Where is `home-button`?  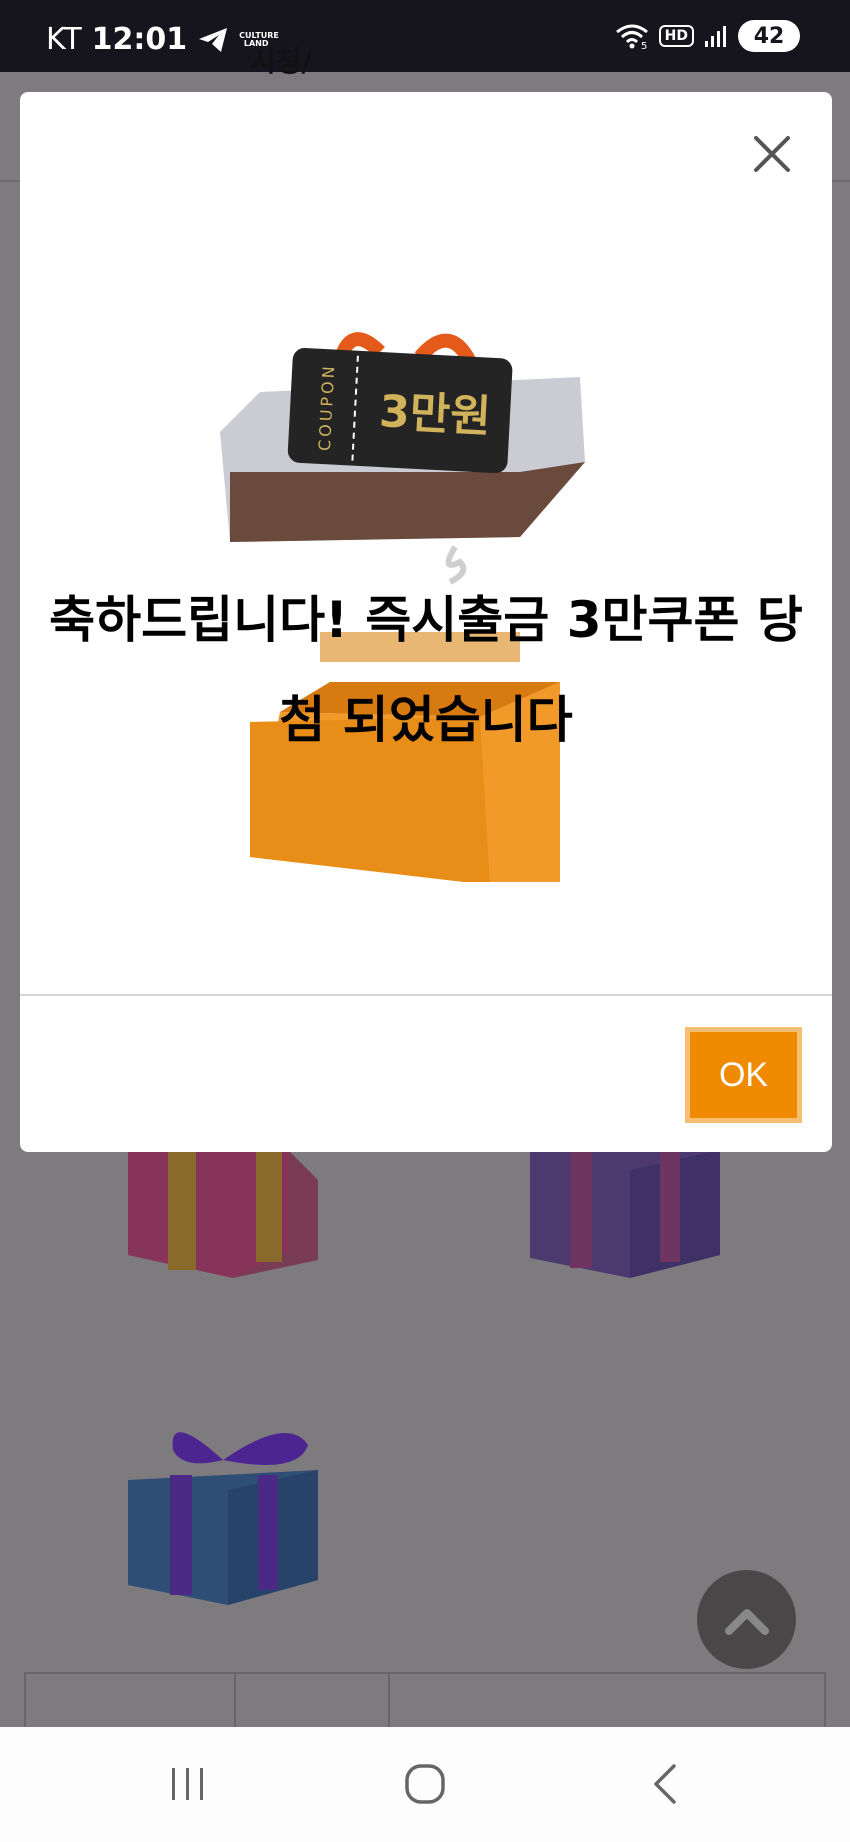
home-button is located at coordinates (425, 1784).